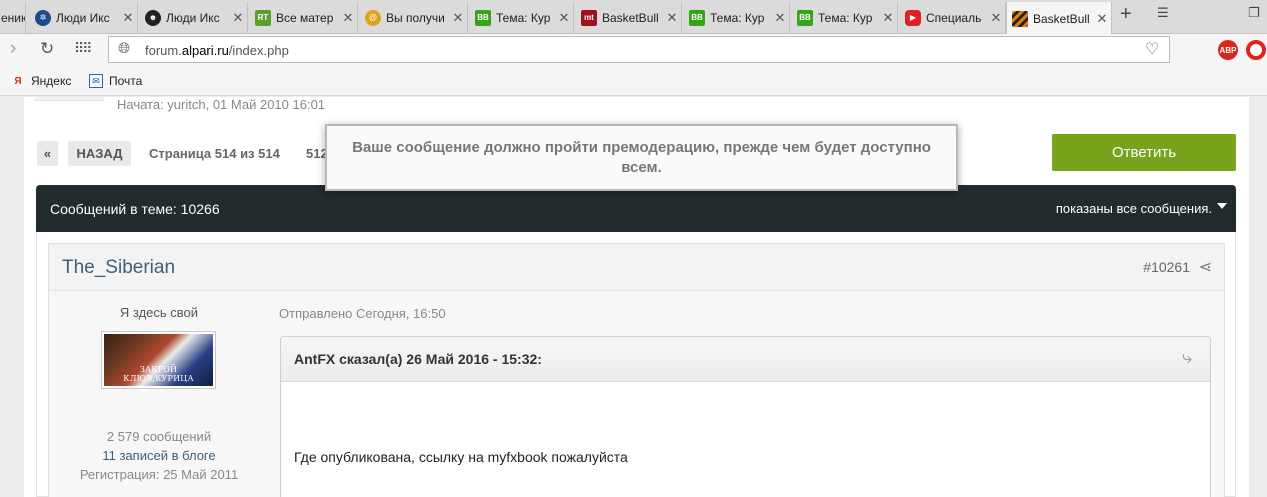  I want to click on tab-0: ению, so click(13, 17).